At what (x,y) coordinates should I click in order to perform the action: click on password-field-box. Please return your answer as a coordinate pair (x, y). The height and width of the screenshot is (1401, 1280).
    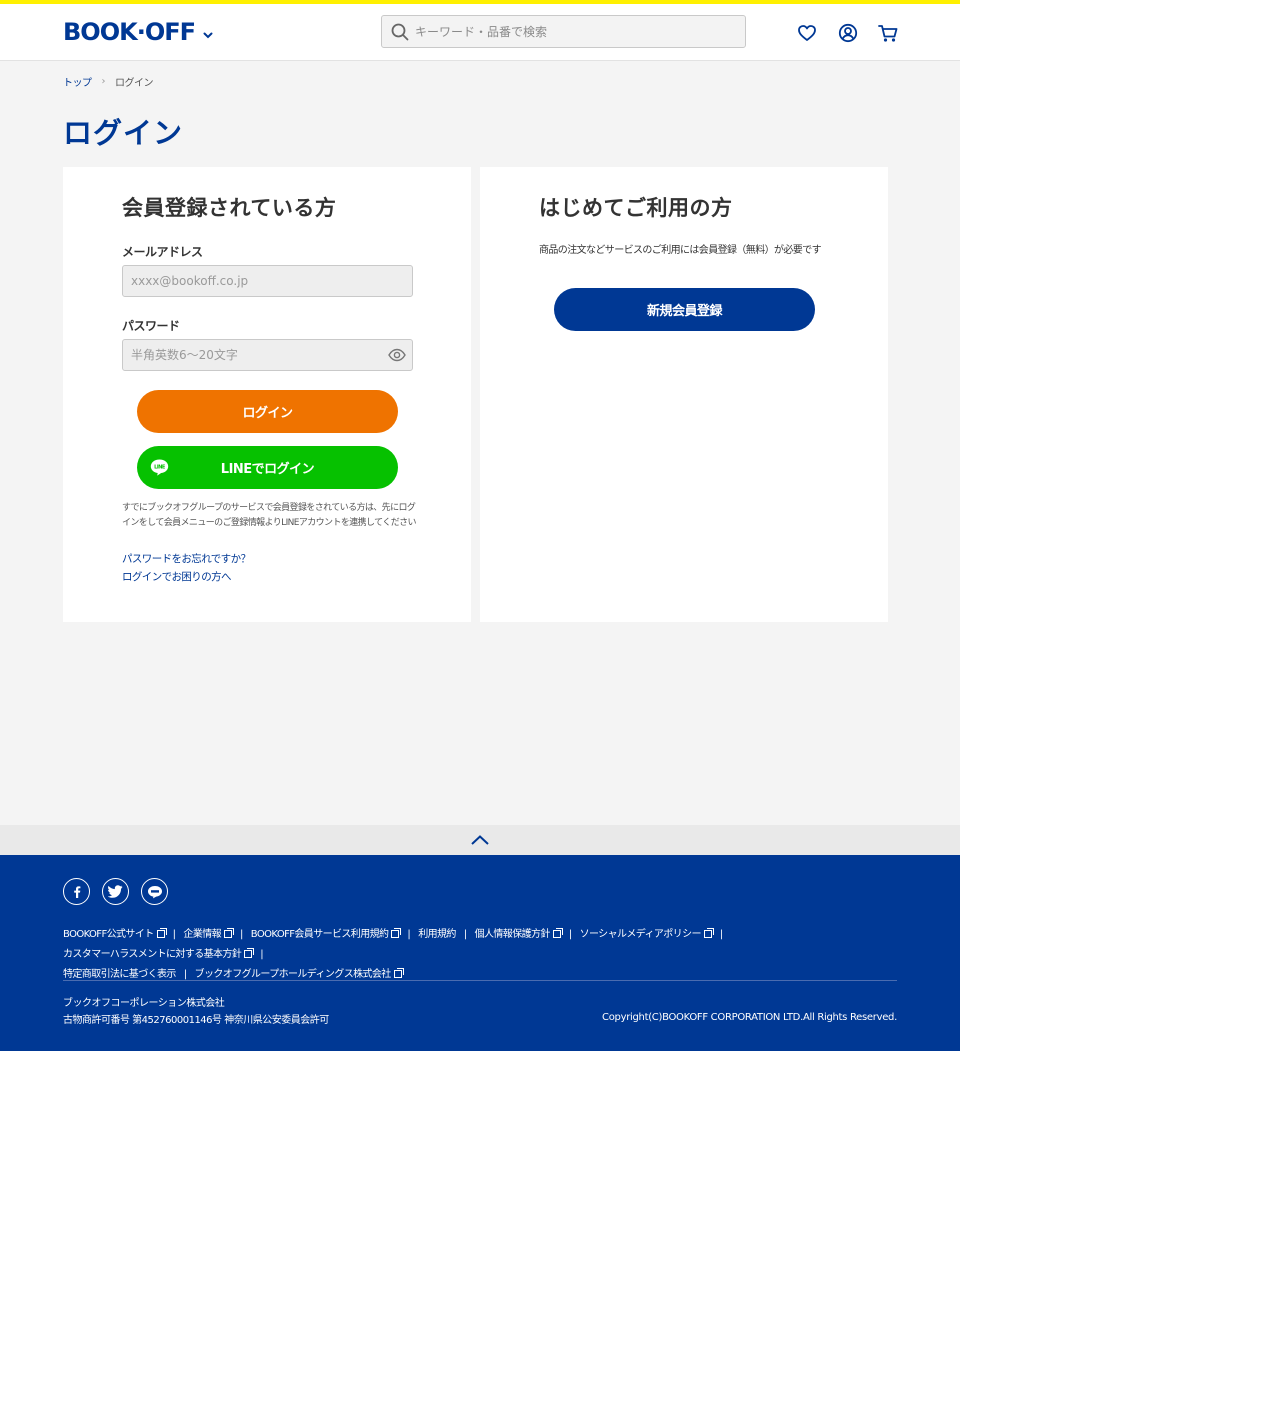
    Looking at the image, I should click on (267, 355).